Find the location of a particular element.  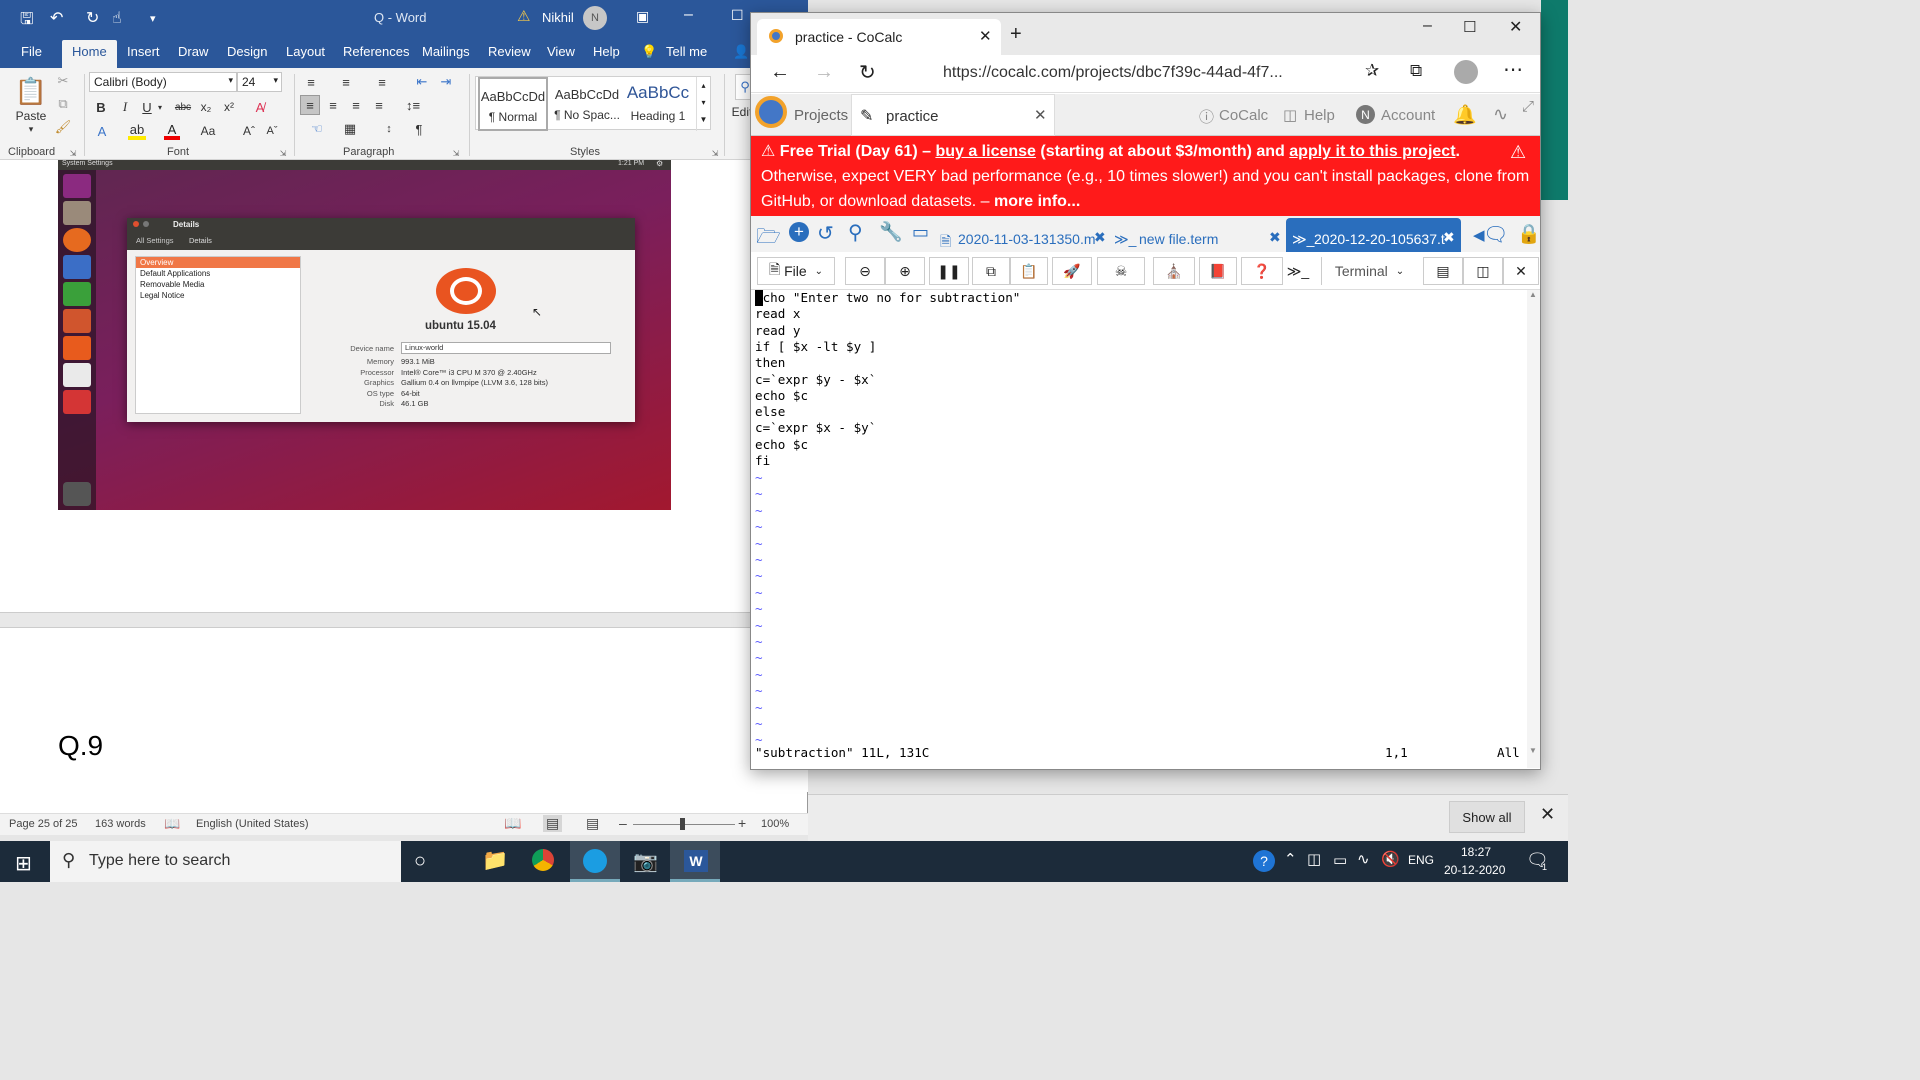

clock-date: 20-12-2020 is located at coordinates (1474, 870).